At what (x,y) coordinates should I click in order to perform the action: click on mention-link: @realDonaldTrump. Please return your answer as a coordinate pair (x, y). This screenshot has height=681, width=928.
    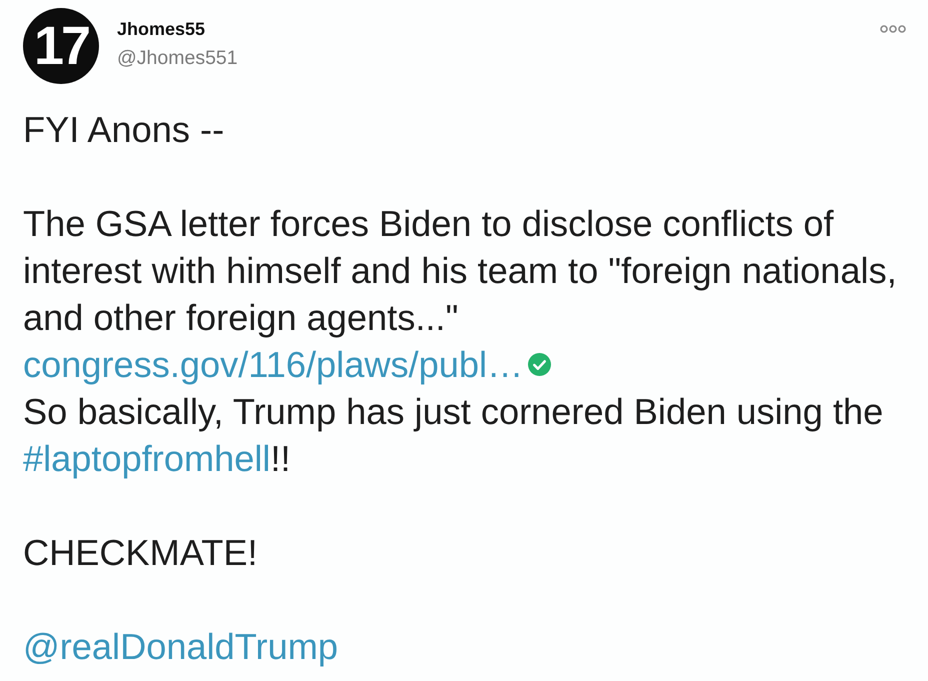
    Looking at the image, I should click on (180, 646).